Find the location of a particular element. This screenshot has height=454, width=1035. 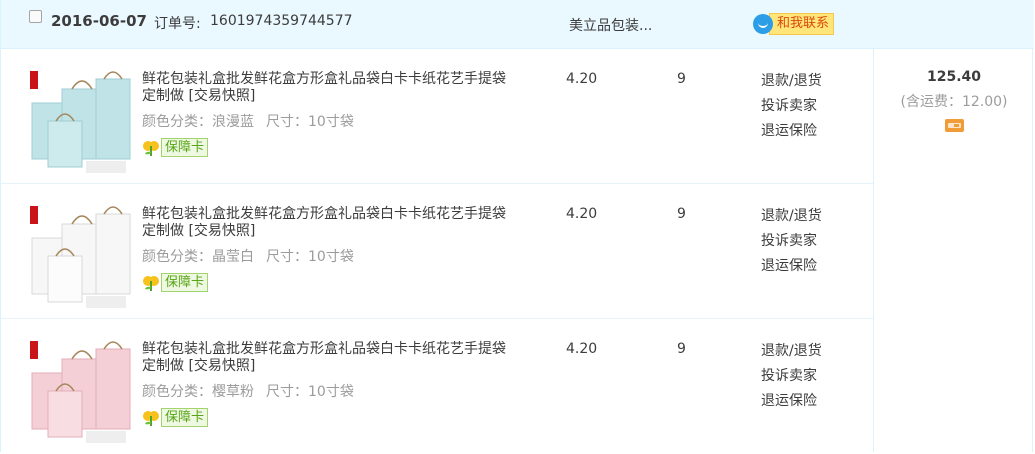

wangwang-chat-icon is located at coordinates (763, 24).